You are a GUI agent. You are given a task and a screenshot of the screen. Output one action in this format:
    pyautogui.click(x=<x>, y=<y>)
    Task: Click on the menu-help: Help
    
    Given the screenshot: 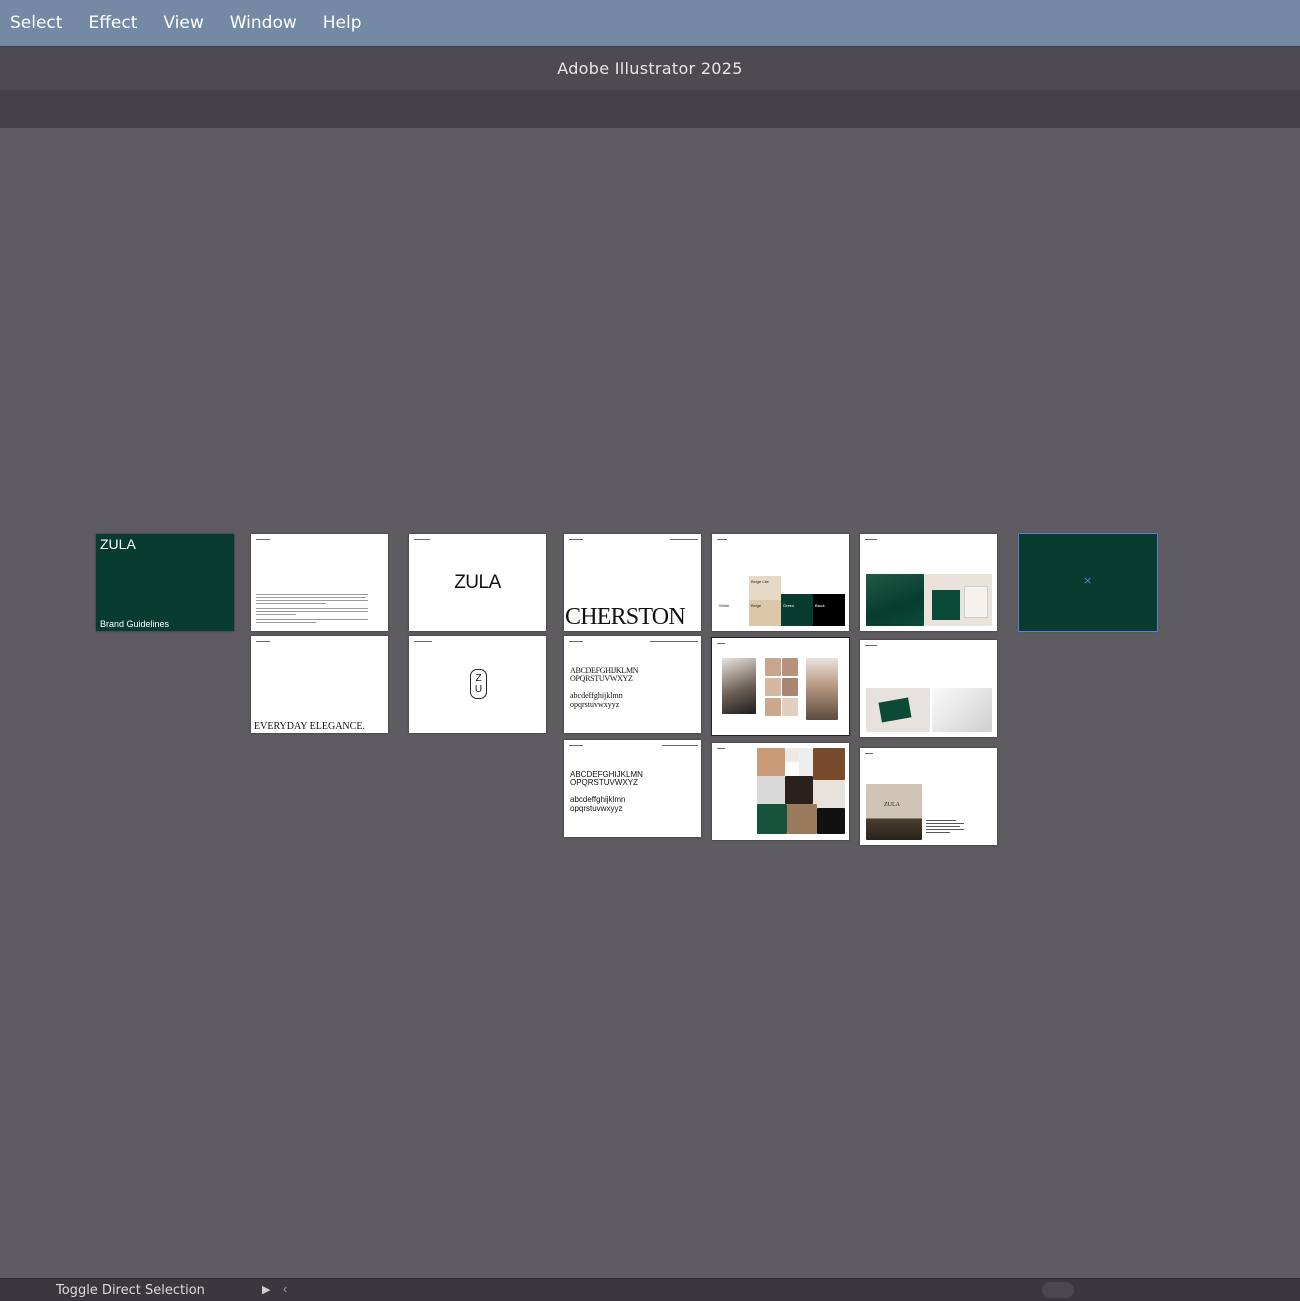 What is the action you would take?
    pyautogui.click(x=342, y=23)
    